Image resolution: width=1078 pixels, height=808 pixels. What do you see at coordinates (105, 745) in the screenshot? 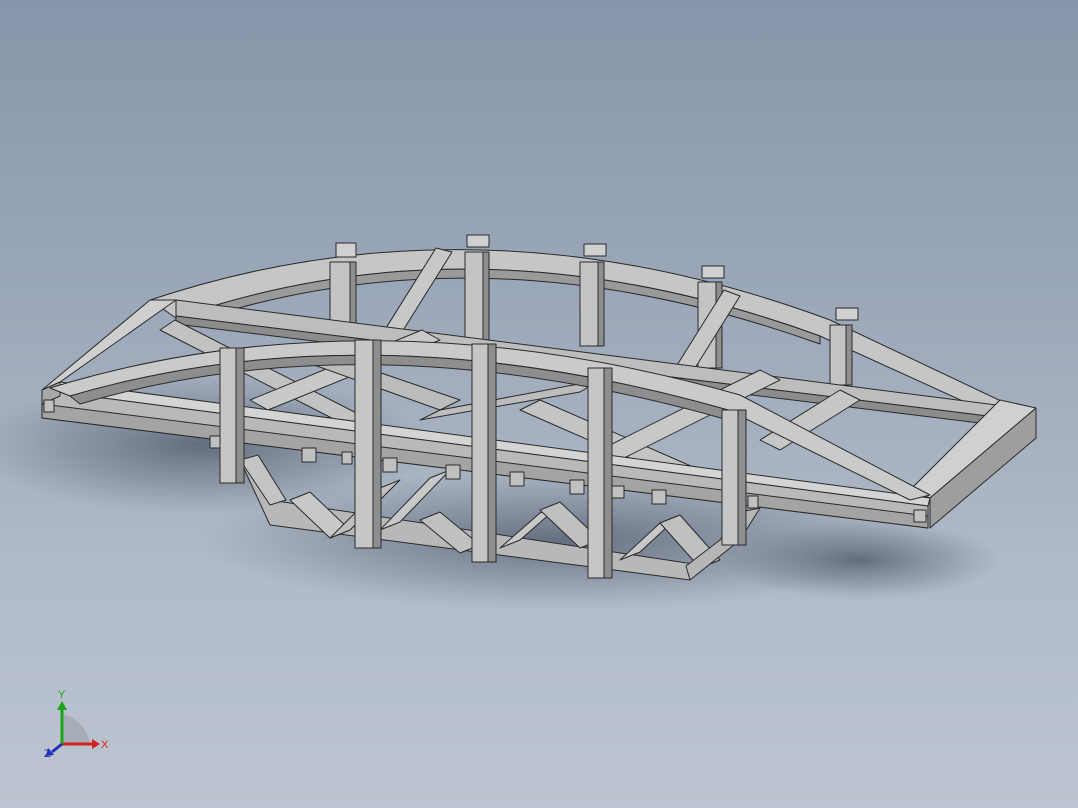
I see `x-axis-label: X` at bounding box center [105, 745].